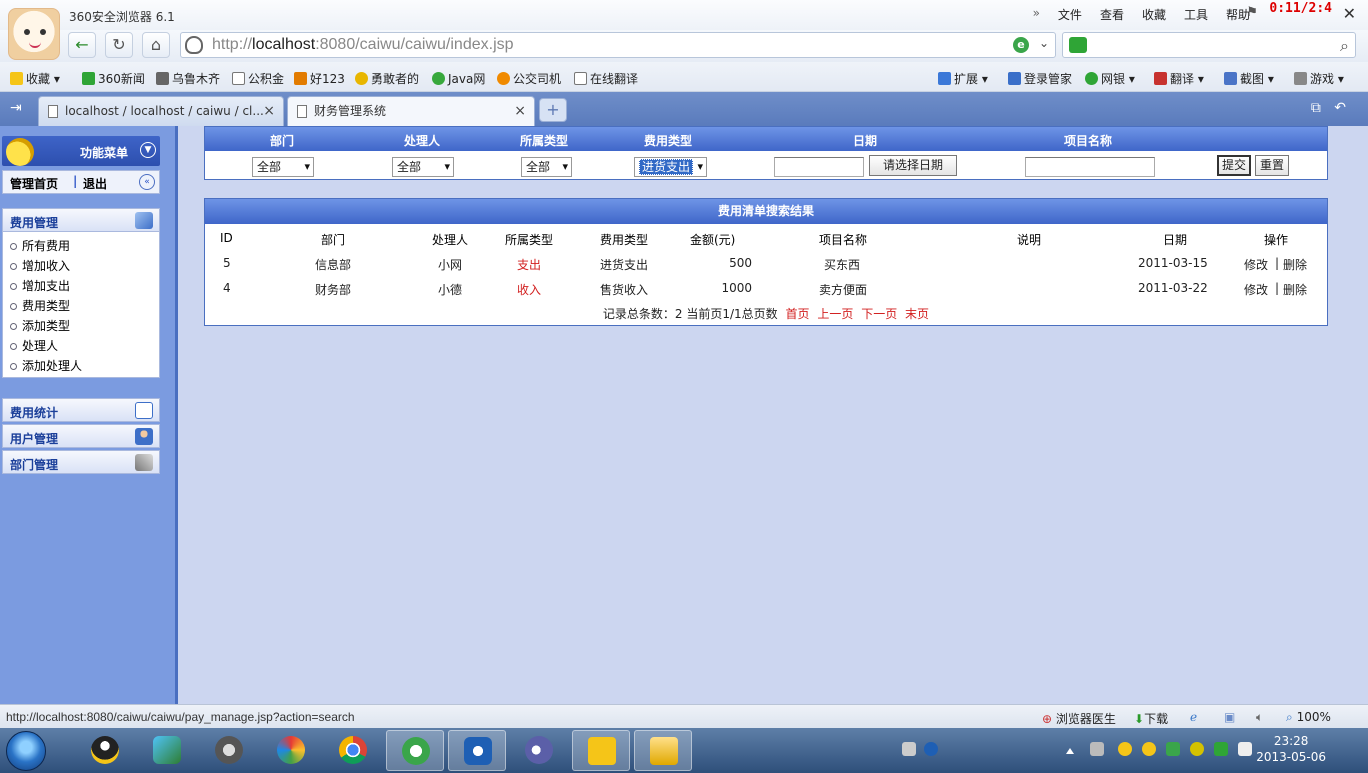 The height and width of the screenshot is (773, 1368). What do you see at coordinates (156, 45) in the screenshot?
I see `home-icon: ⌂` at bounding box center [156, 45].